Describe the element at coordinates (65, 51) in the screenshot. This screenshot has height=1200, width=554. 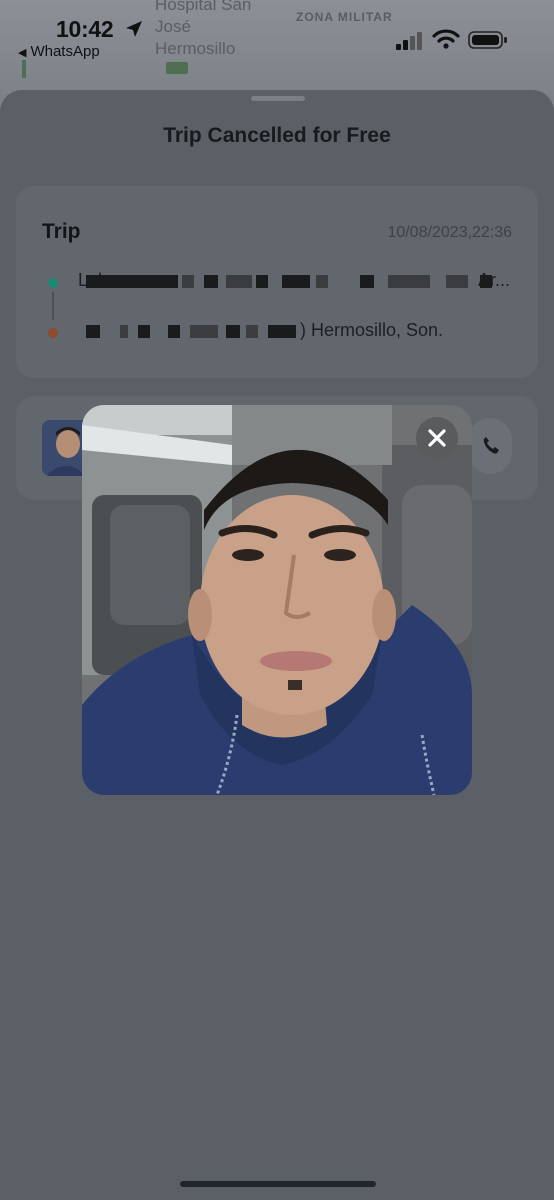
I see `back-app-label: WhatsApp` at that location.